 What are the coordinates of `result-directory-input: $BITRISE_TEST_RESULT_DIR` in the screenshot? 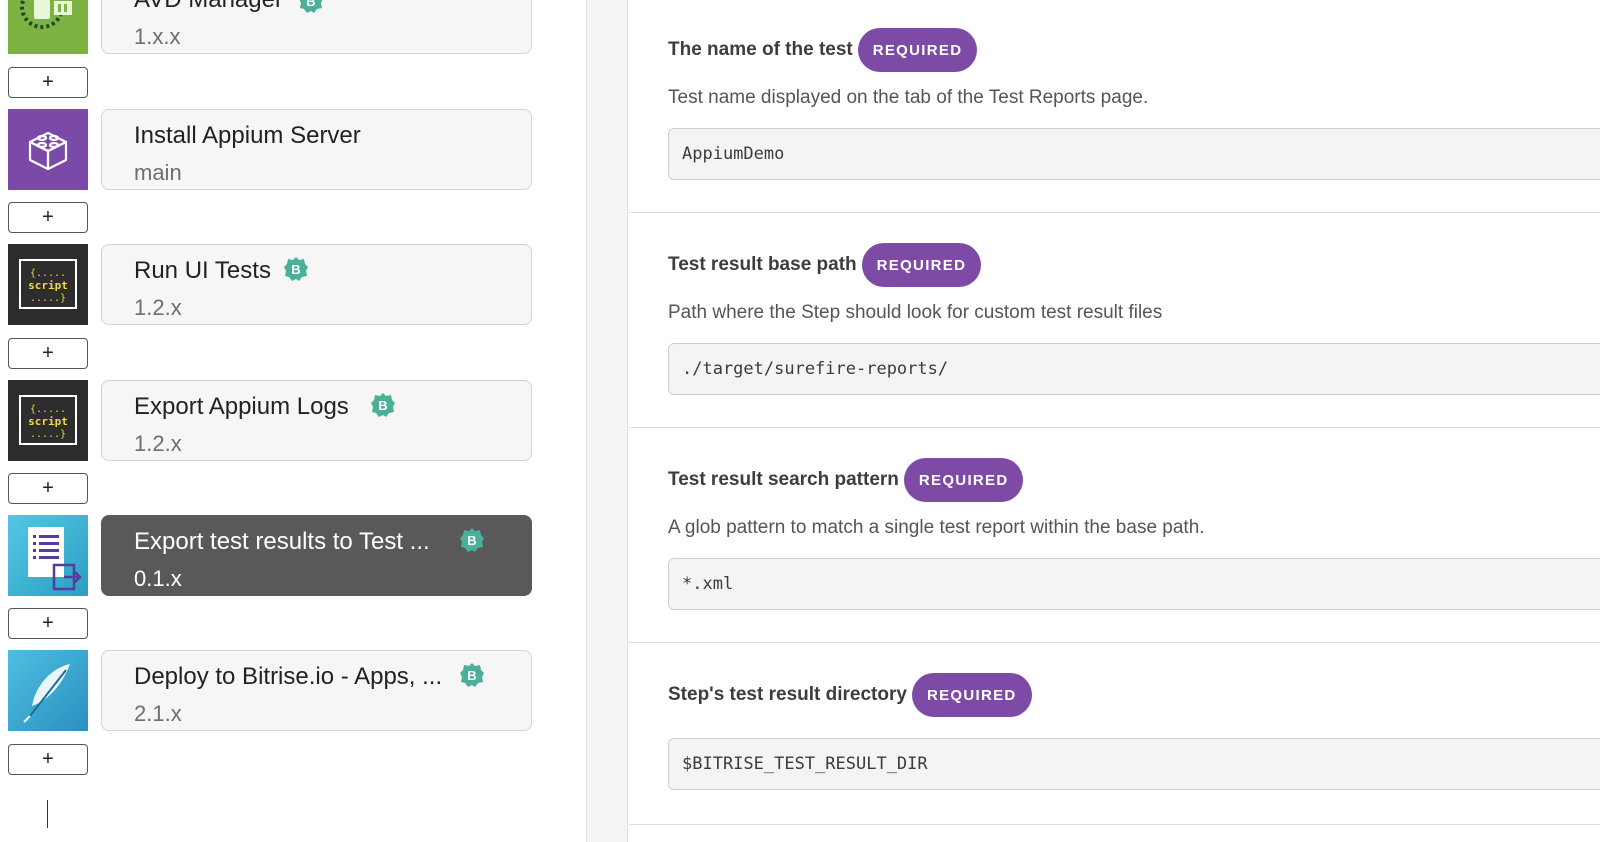 It's located at (1134, 764).